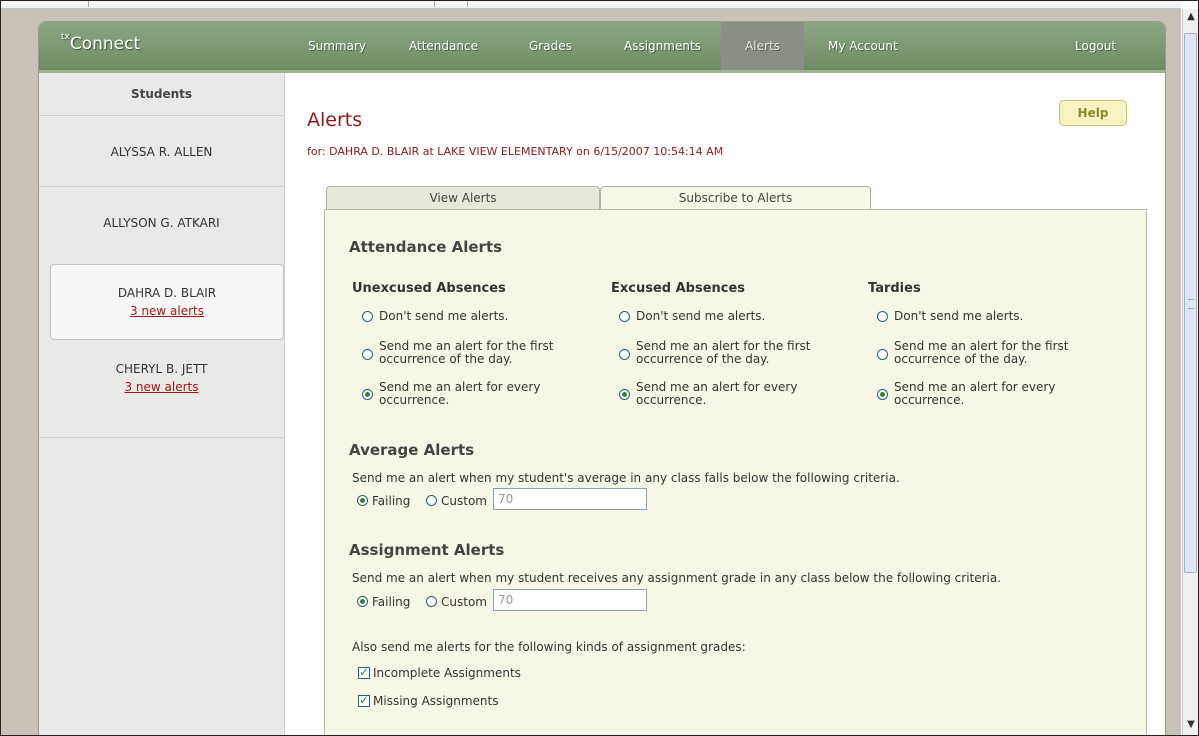 The height and width of the screenshot is (736, 1199). What do you see at coordinates (624, 316) in the screenshot?
I see `excused-dont-send-radio` at bounding box center [624, 316].